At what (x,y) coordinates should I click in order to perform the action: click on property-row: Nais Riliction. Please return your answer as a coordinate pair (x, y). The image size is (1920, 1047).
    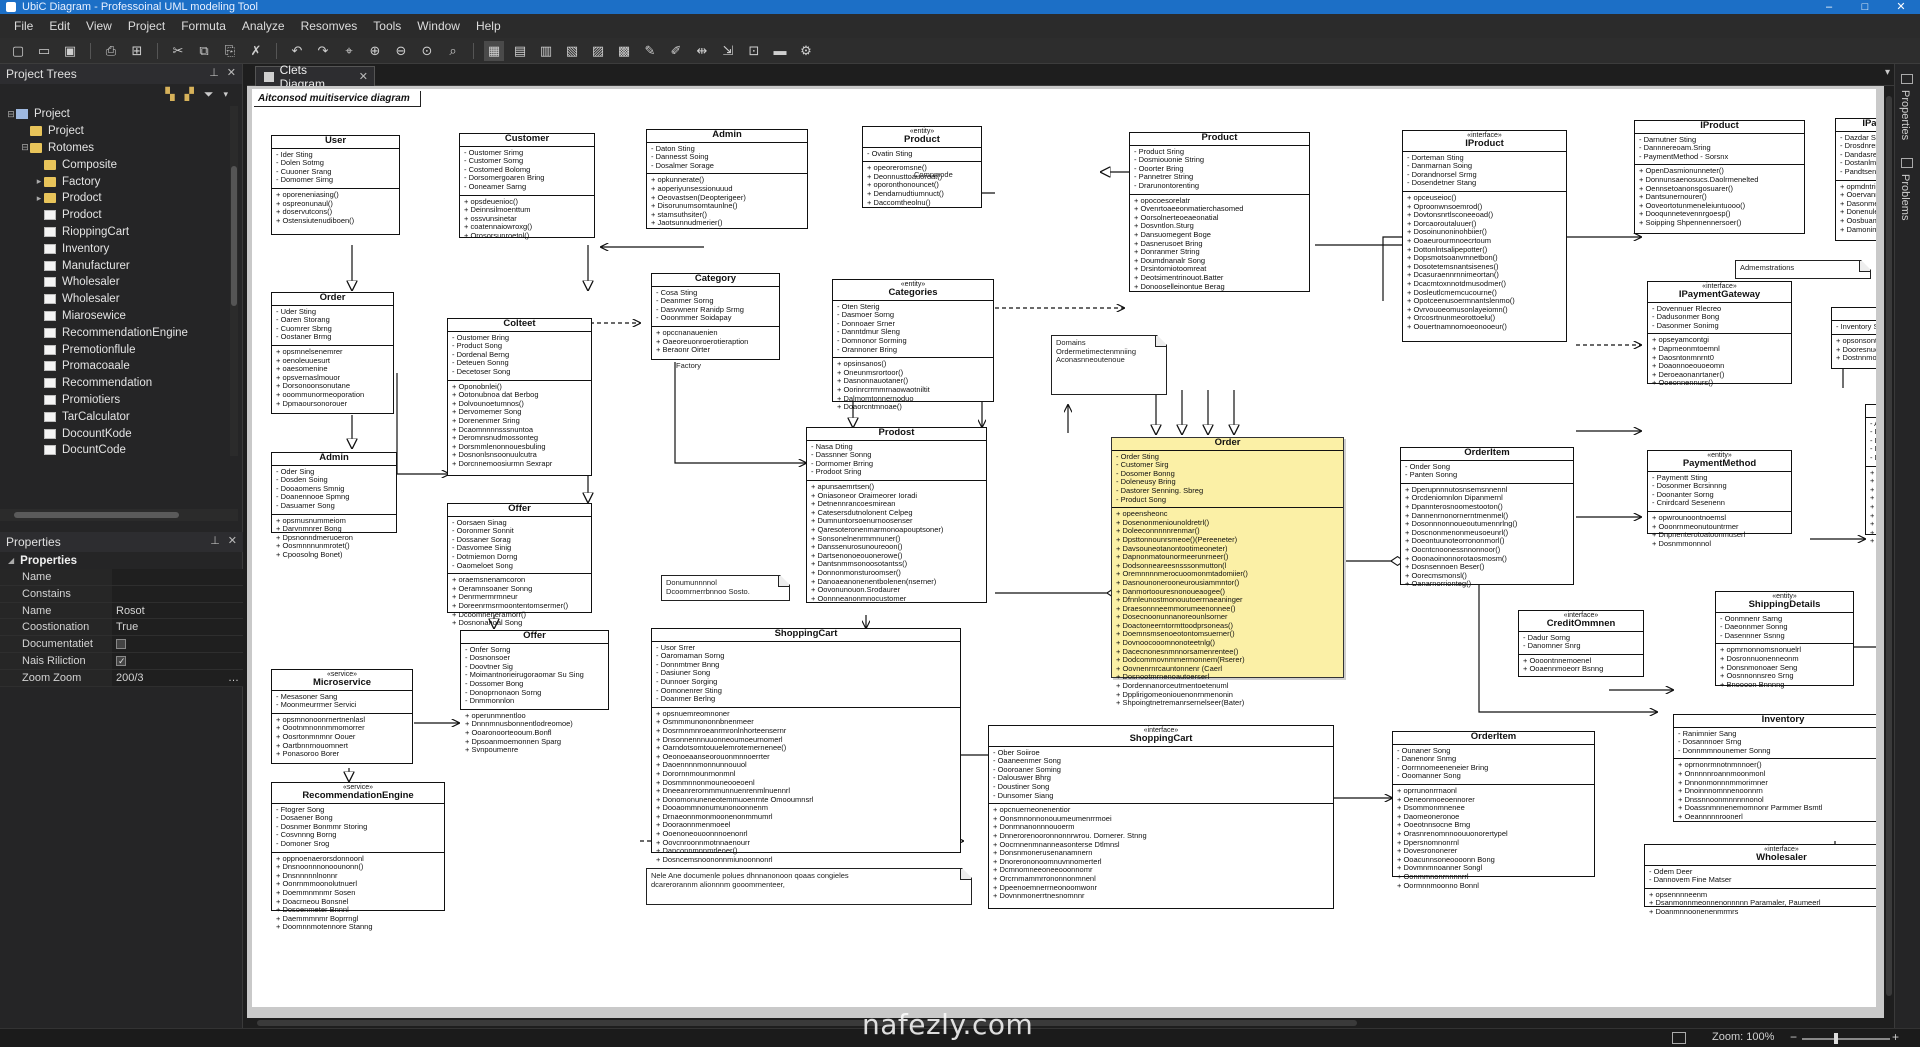
    Looking at the image, I should click on (121, 661).